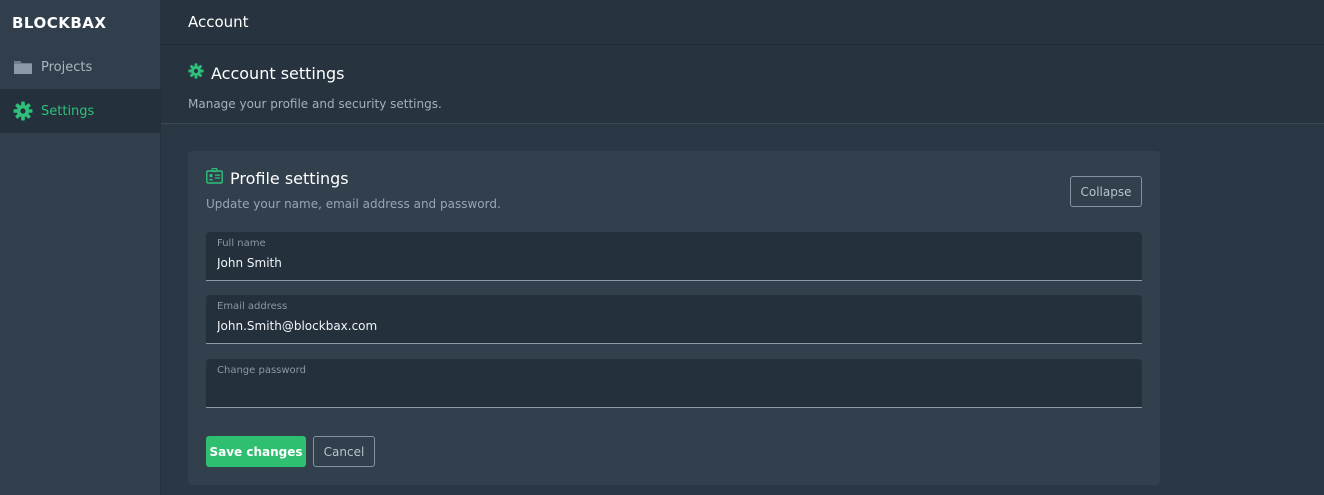 This screenshot has height=495, width=1324. I want to click on save-changes-button: Save changes, so click(256, 451).